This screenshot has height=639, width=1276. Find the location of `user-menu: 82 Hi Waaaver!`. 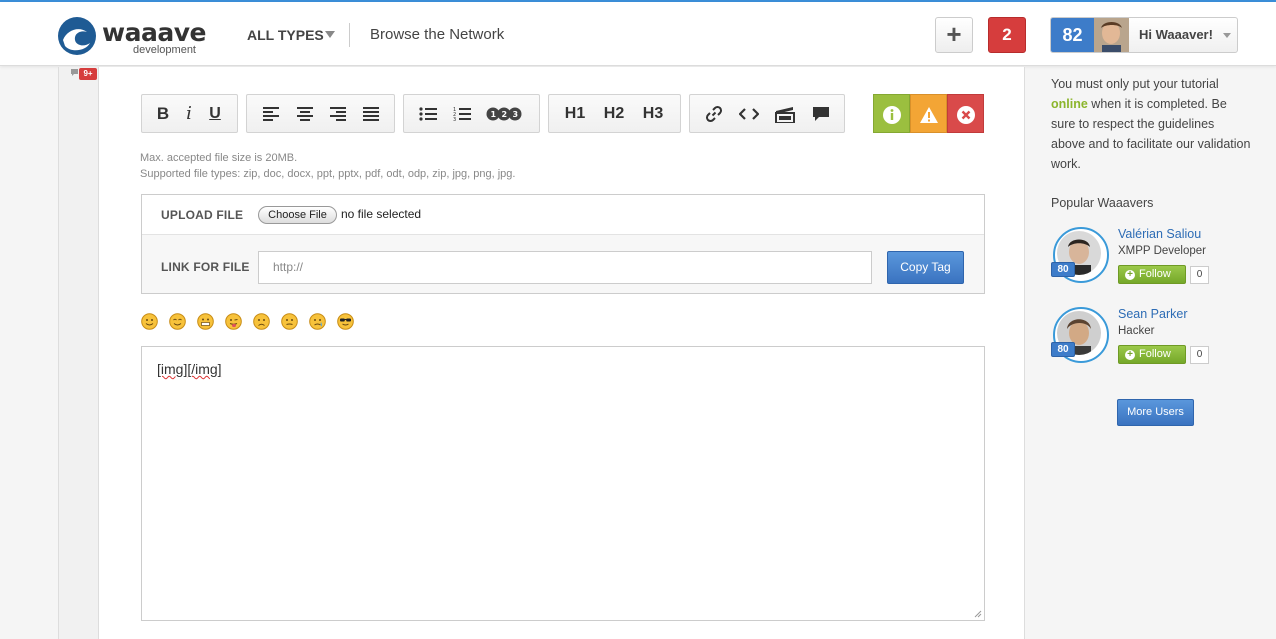

user-menu: 82 Hi Waaaver! is located at coordinates (1144, 35).